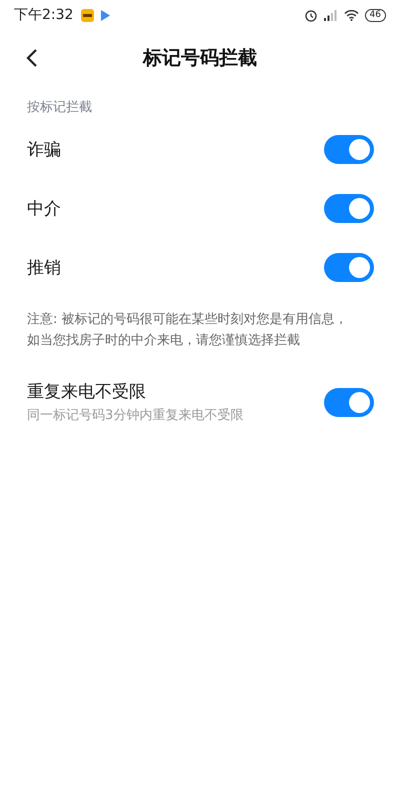 Image resolution: width=400 pixels, height=800 pixels. I want to click on play-icon, so click(105, 15).